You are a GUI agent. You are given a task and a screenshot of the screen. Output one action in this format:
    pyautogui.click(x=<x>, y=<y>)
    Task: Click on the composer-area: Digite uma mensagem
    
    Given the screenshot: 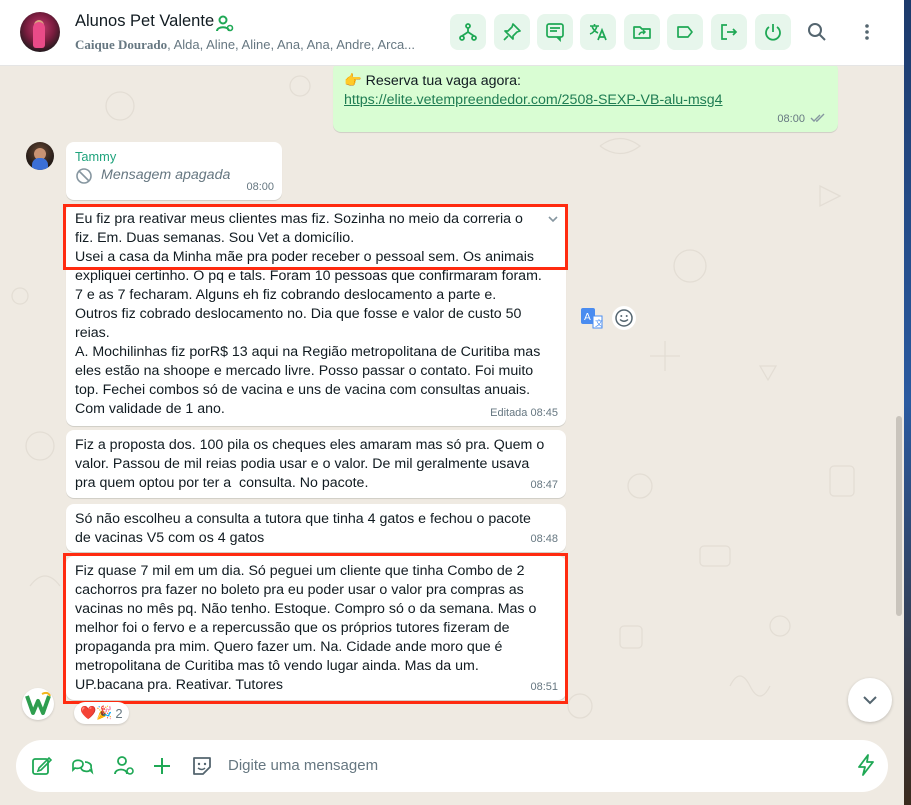 What is the action you would take?
    pyautogui.click(x=452, y=771)
    